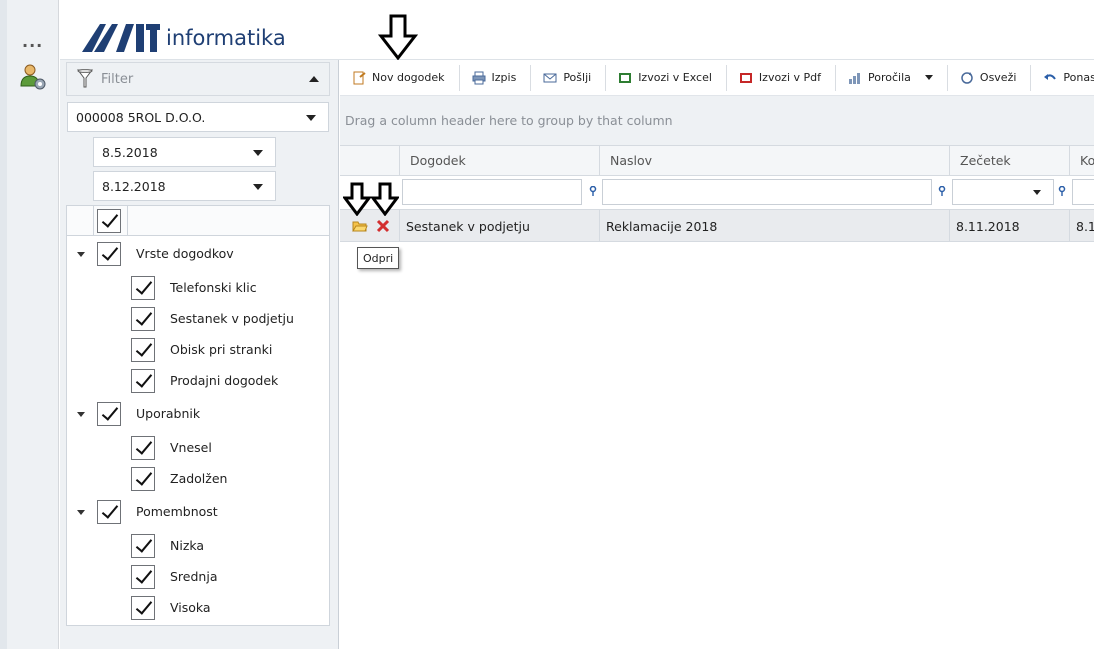 This screenshot has width=1094, height=649. What do you see at coordinates (191, 447) in the screenshot?
I see `tree-item-label: Vnesel` at bounding box center [191, 447].